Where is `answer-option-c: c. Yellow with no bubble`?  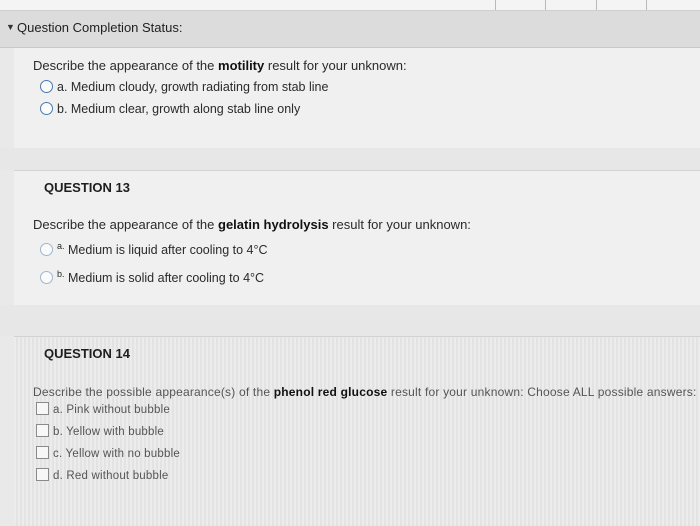
answer-option-c: c. Yellow with no bubble is located at coordinates (108, 453).